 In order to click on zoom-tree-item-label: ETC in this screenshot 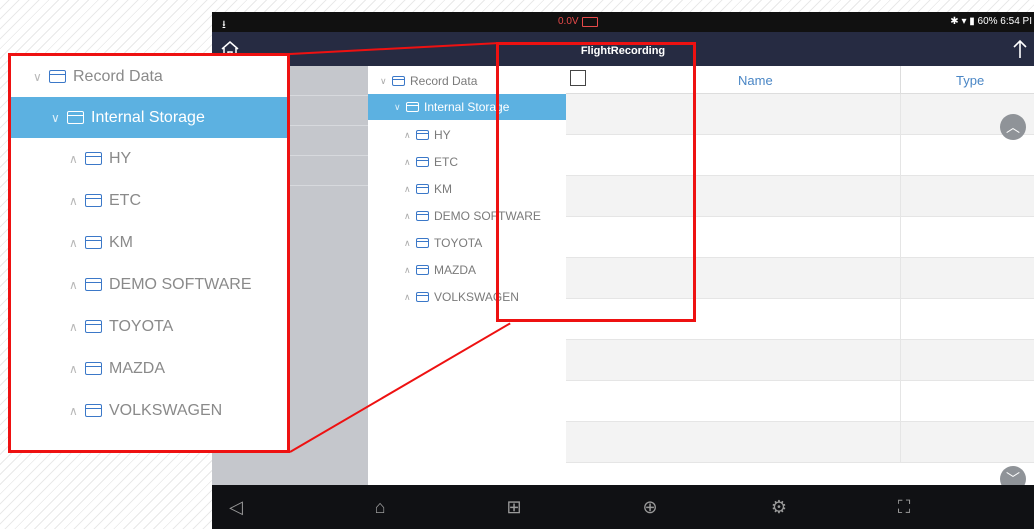, I will do `click(125, 200)`.